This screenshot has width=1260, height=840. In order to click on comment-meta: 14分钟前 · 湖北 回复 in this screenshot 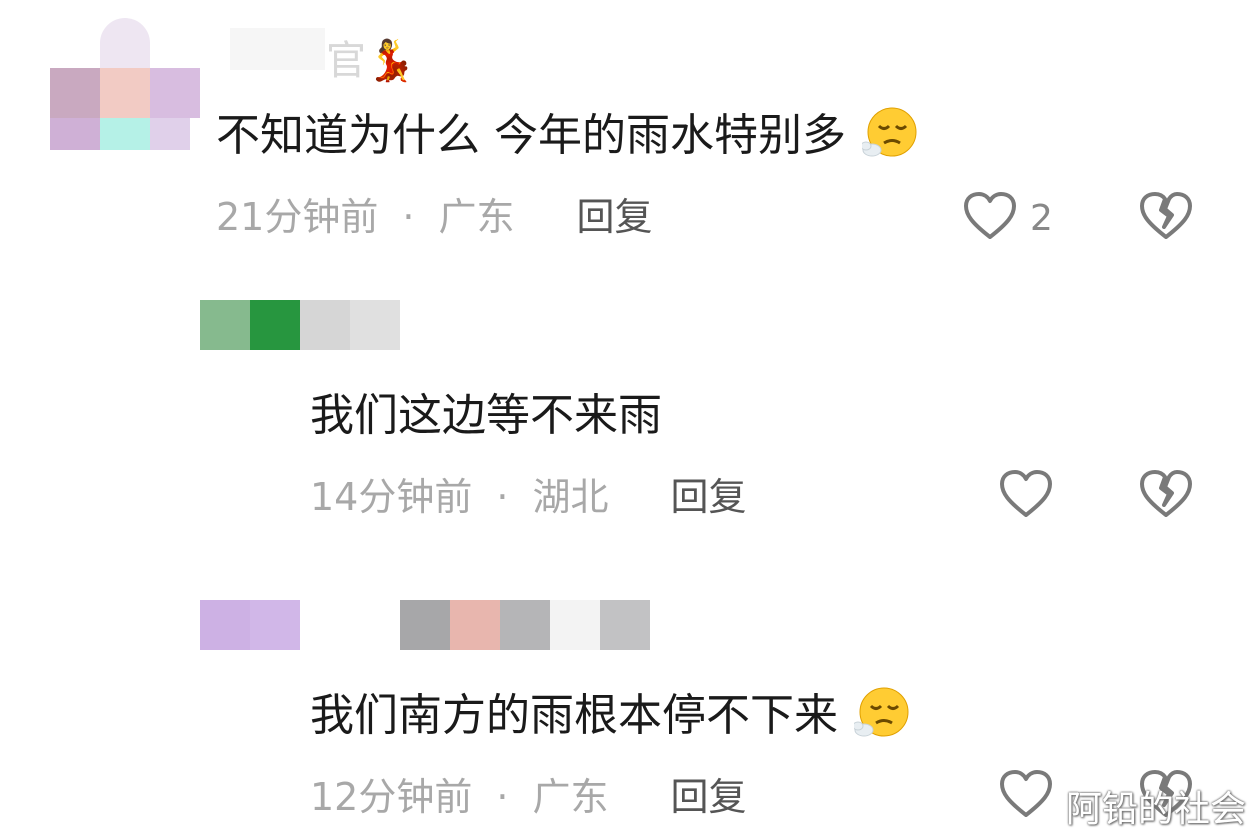, I will do `click(528, 497)`.